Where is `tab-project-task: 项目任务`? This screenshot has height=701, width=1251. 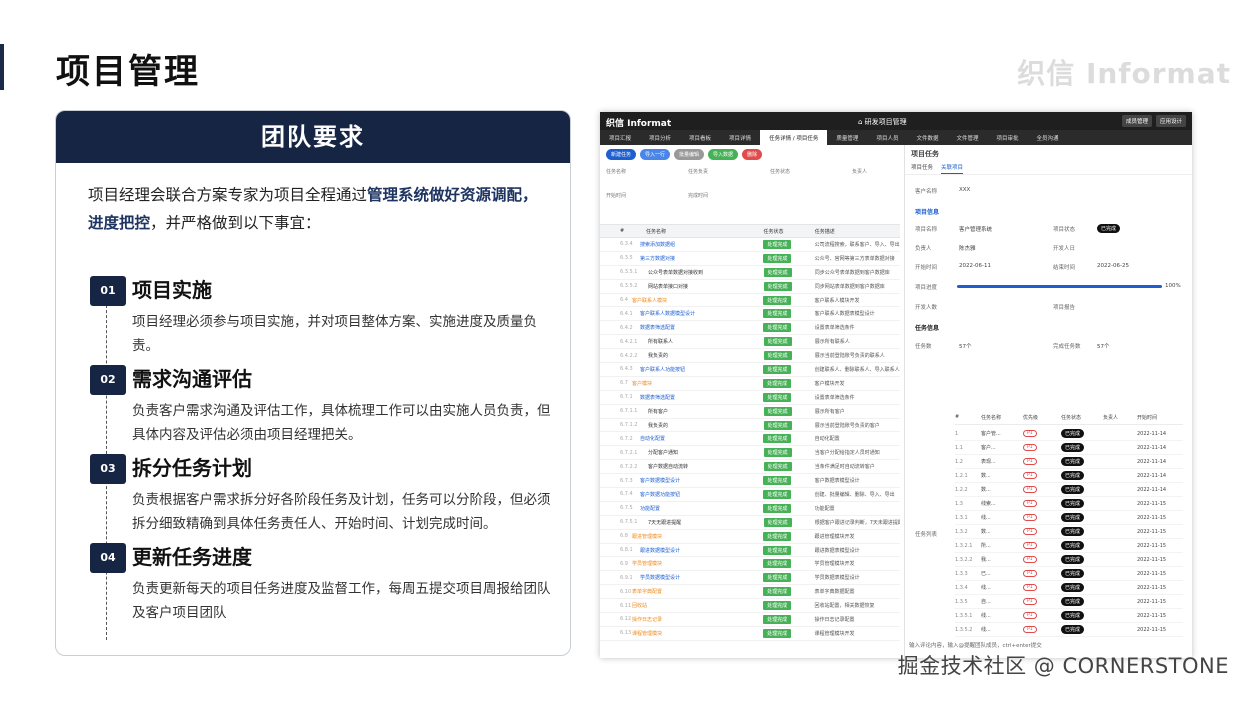
tab-project-task: 项目任务 is located at coordinates (922, 168).